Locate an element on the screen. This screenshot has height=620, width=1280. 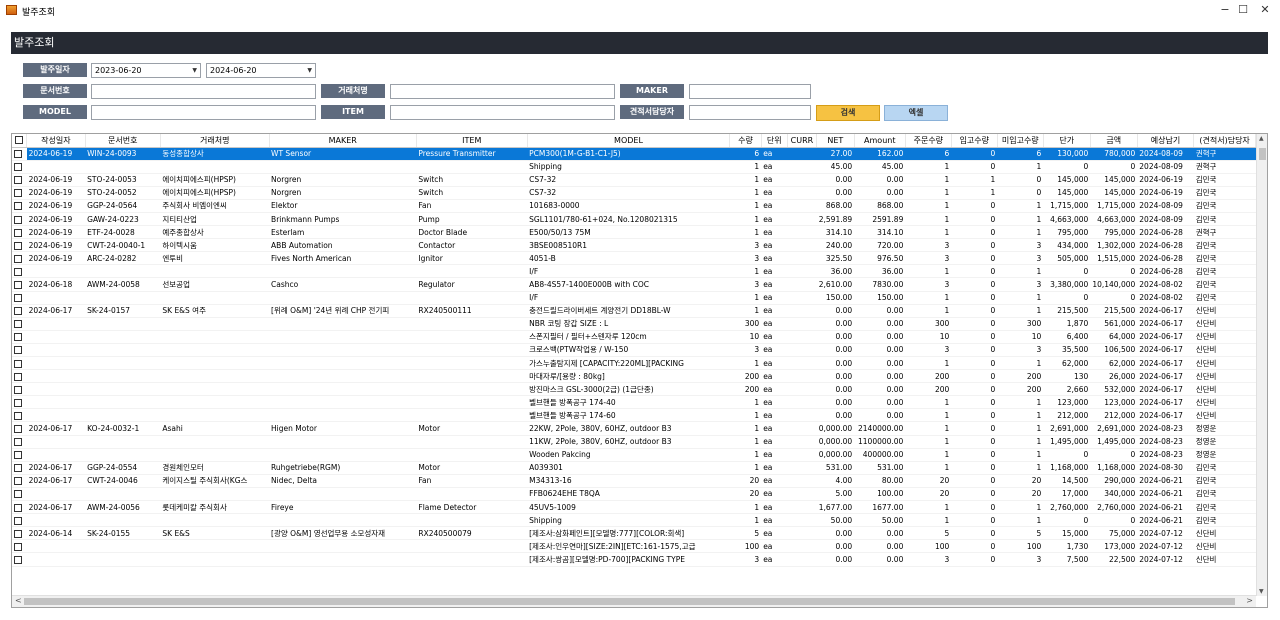
horizontal-scrollbar: < > is located at coordinates (634, 601).